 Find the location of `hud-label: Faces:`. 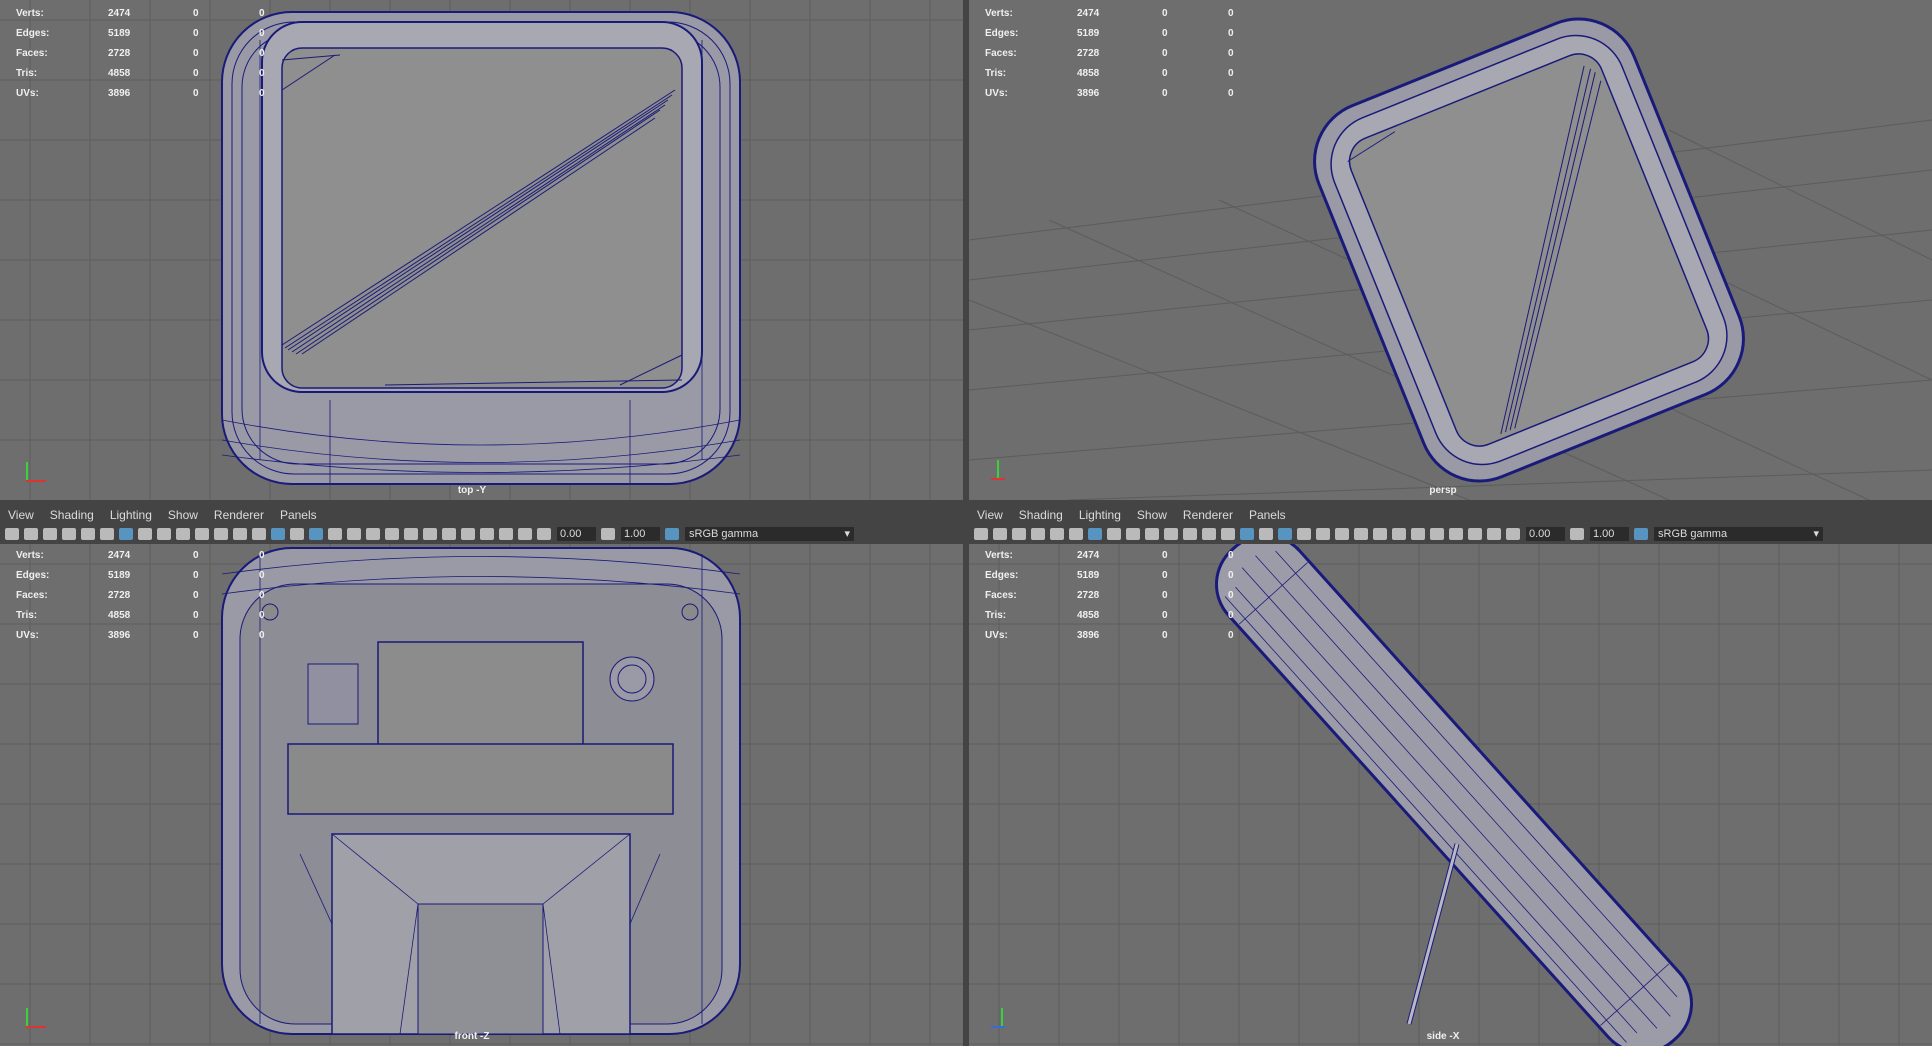

hud-label: Faces: is located at coordinates (1001, 595).